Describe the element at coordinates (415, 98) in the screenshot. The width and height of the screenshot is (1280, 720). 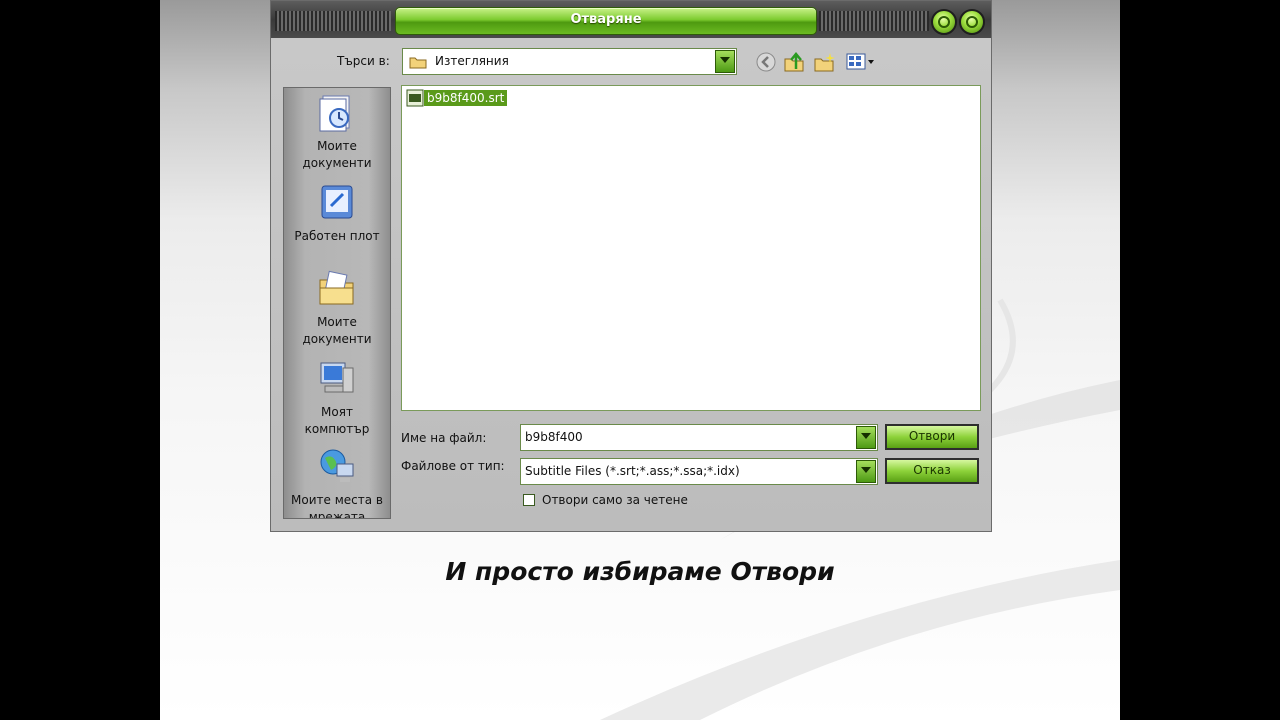
I see `subtitle-file-icon` at that location.